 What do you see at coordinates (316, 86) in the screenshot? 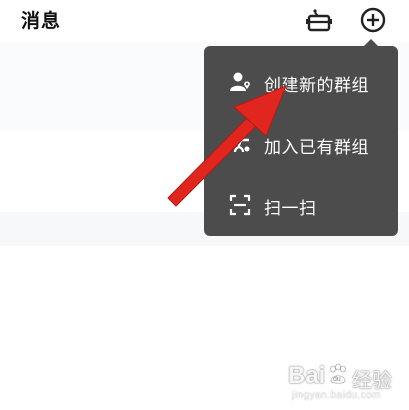
I see `menu-item-label: 创建新的群组` at bounding box center [316, 86].